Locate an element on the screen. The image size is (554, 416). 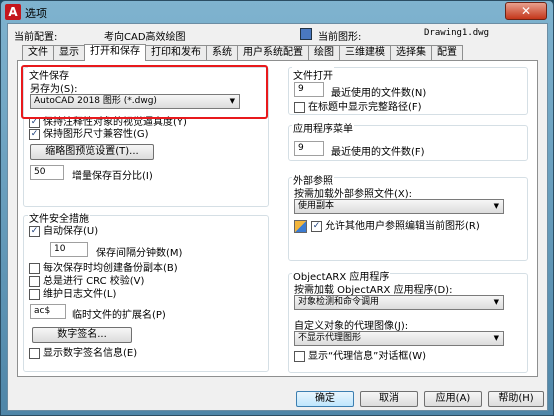
proxy-info-label: 显示“代理信息”对话框(W) is located at coordinates (367, 356).